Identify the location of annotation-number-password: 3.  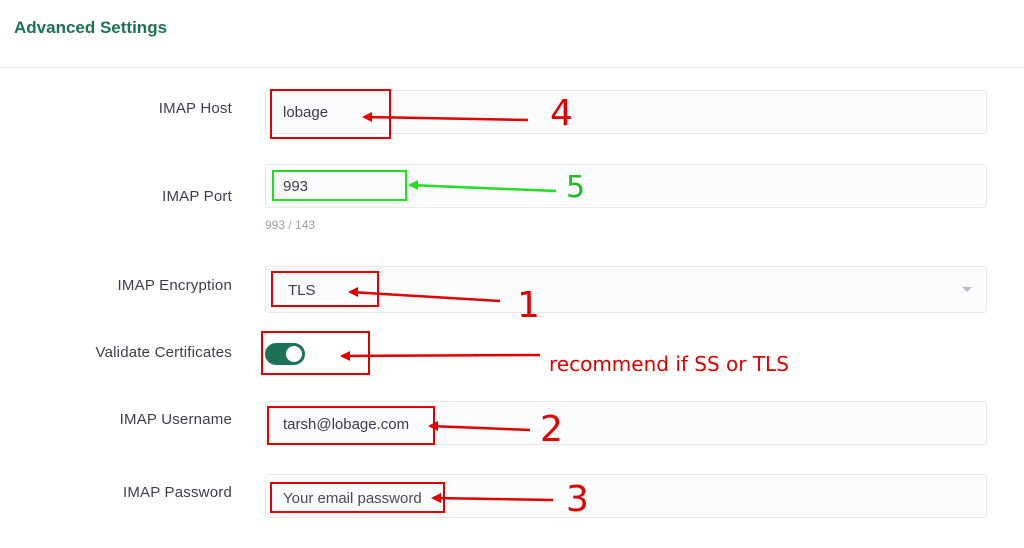
(577, 499).